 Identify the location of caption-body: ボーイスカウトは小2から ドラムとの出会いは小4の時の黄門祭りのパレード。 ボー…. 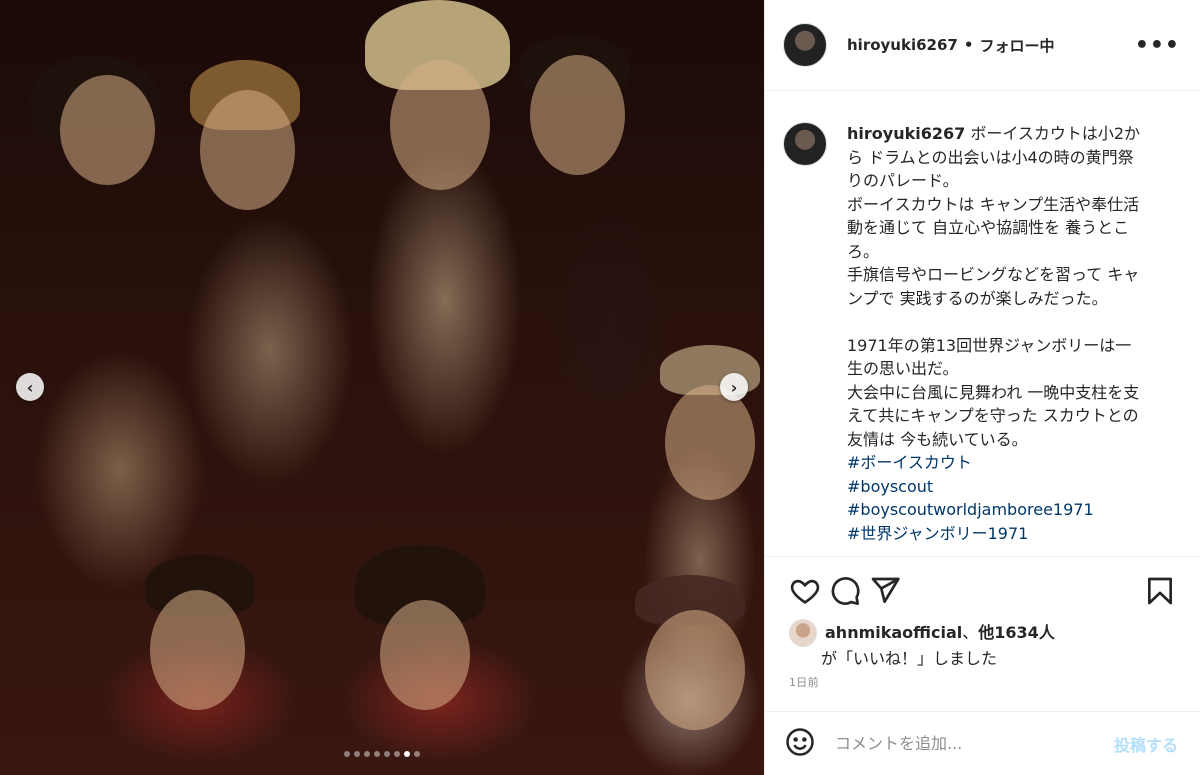
(994, 286).